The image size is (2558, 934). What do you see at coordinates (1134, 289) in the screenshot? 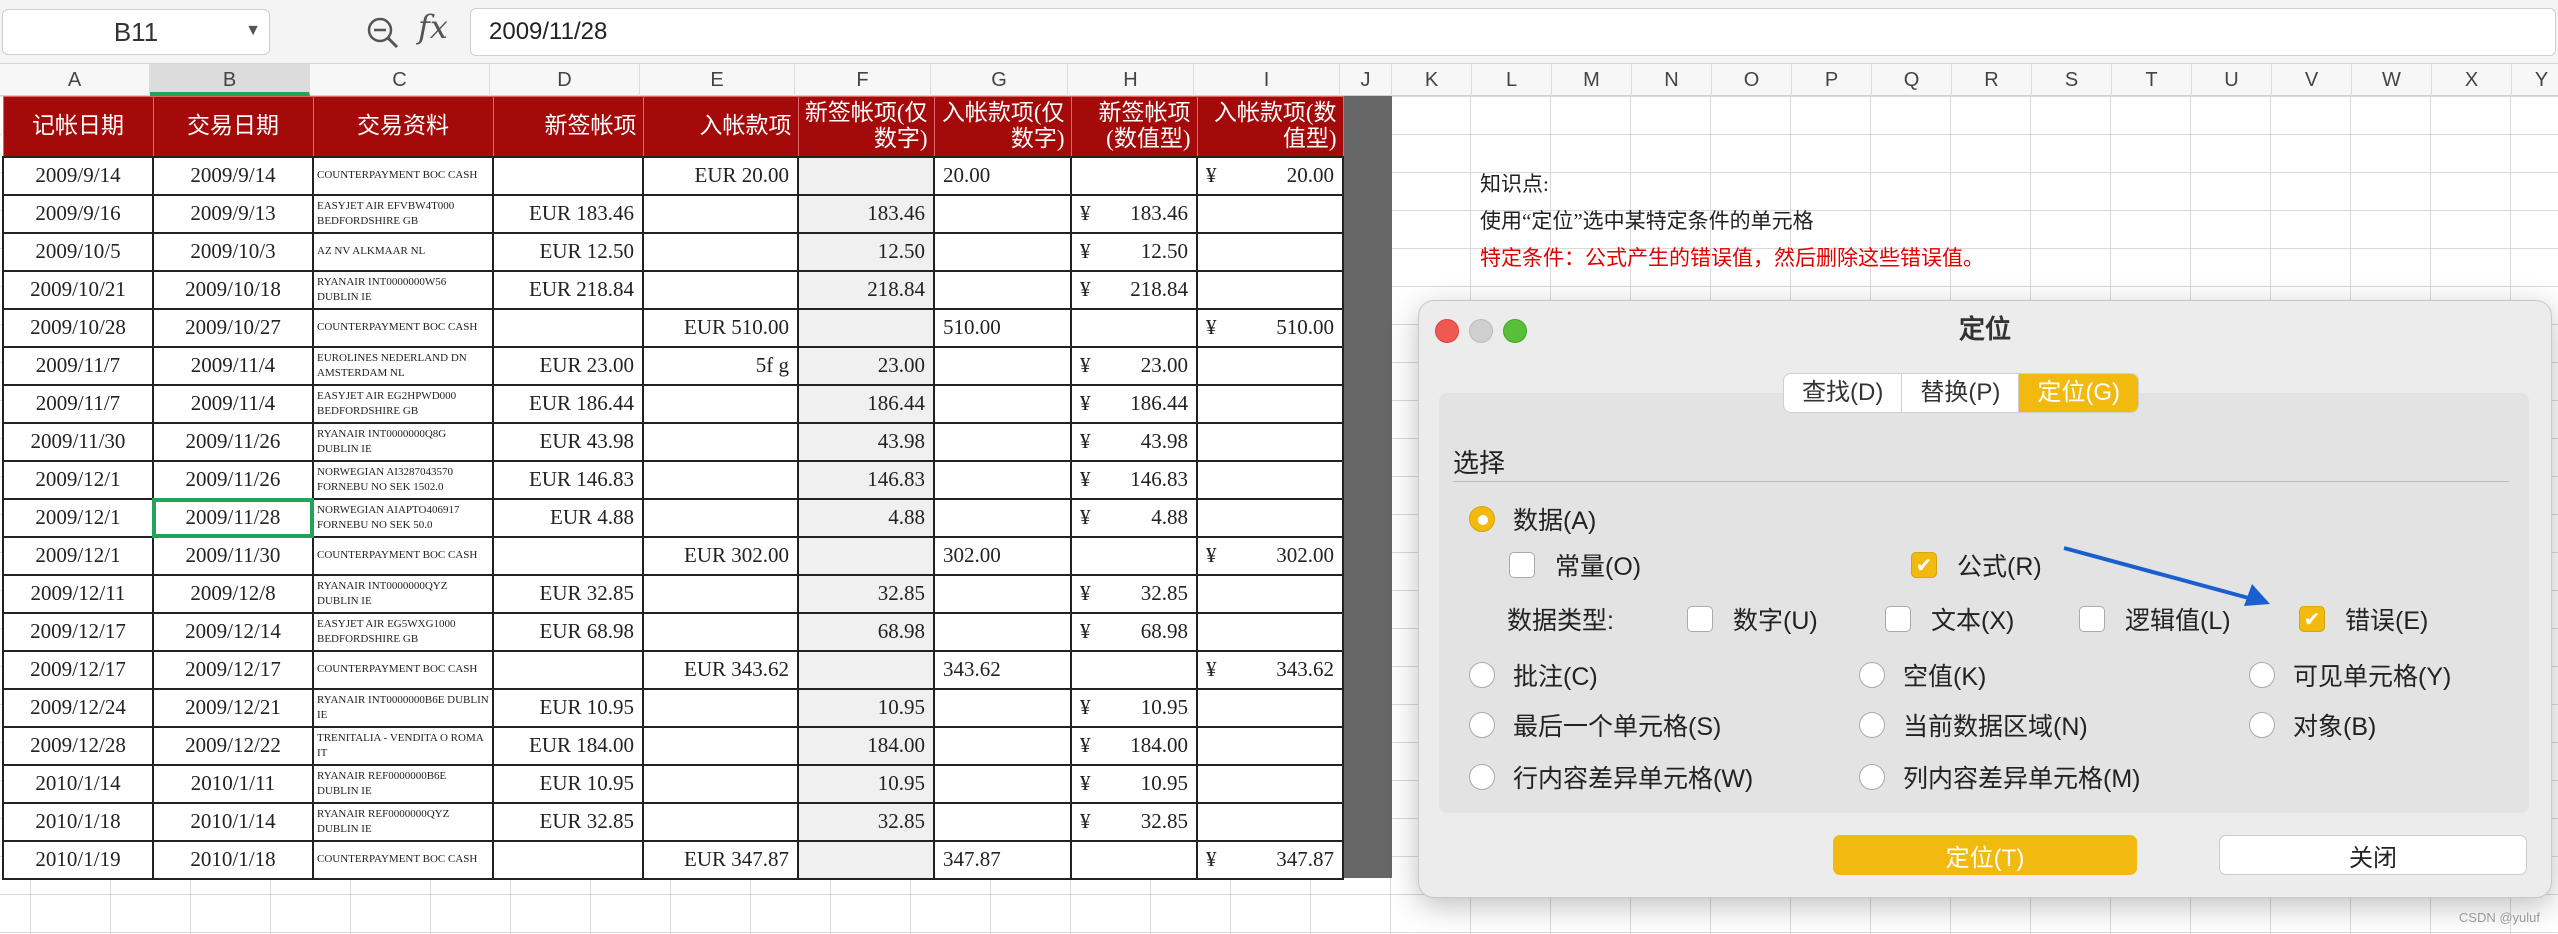
I see `table-cell: ¥218.84` at bounding box center [1134, 289].